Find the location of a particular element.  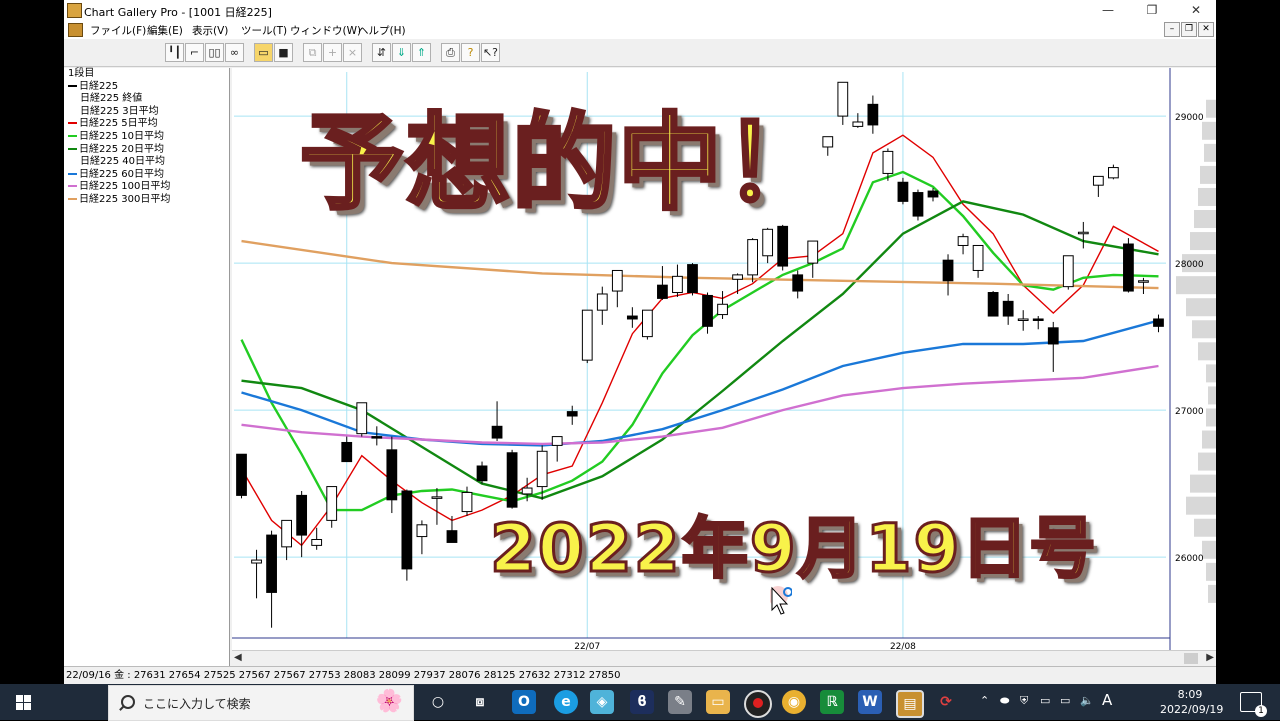

help-icon: ? is located at coordinates (470, 52).